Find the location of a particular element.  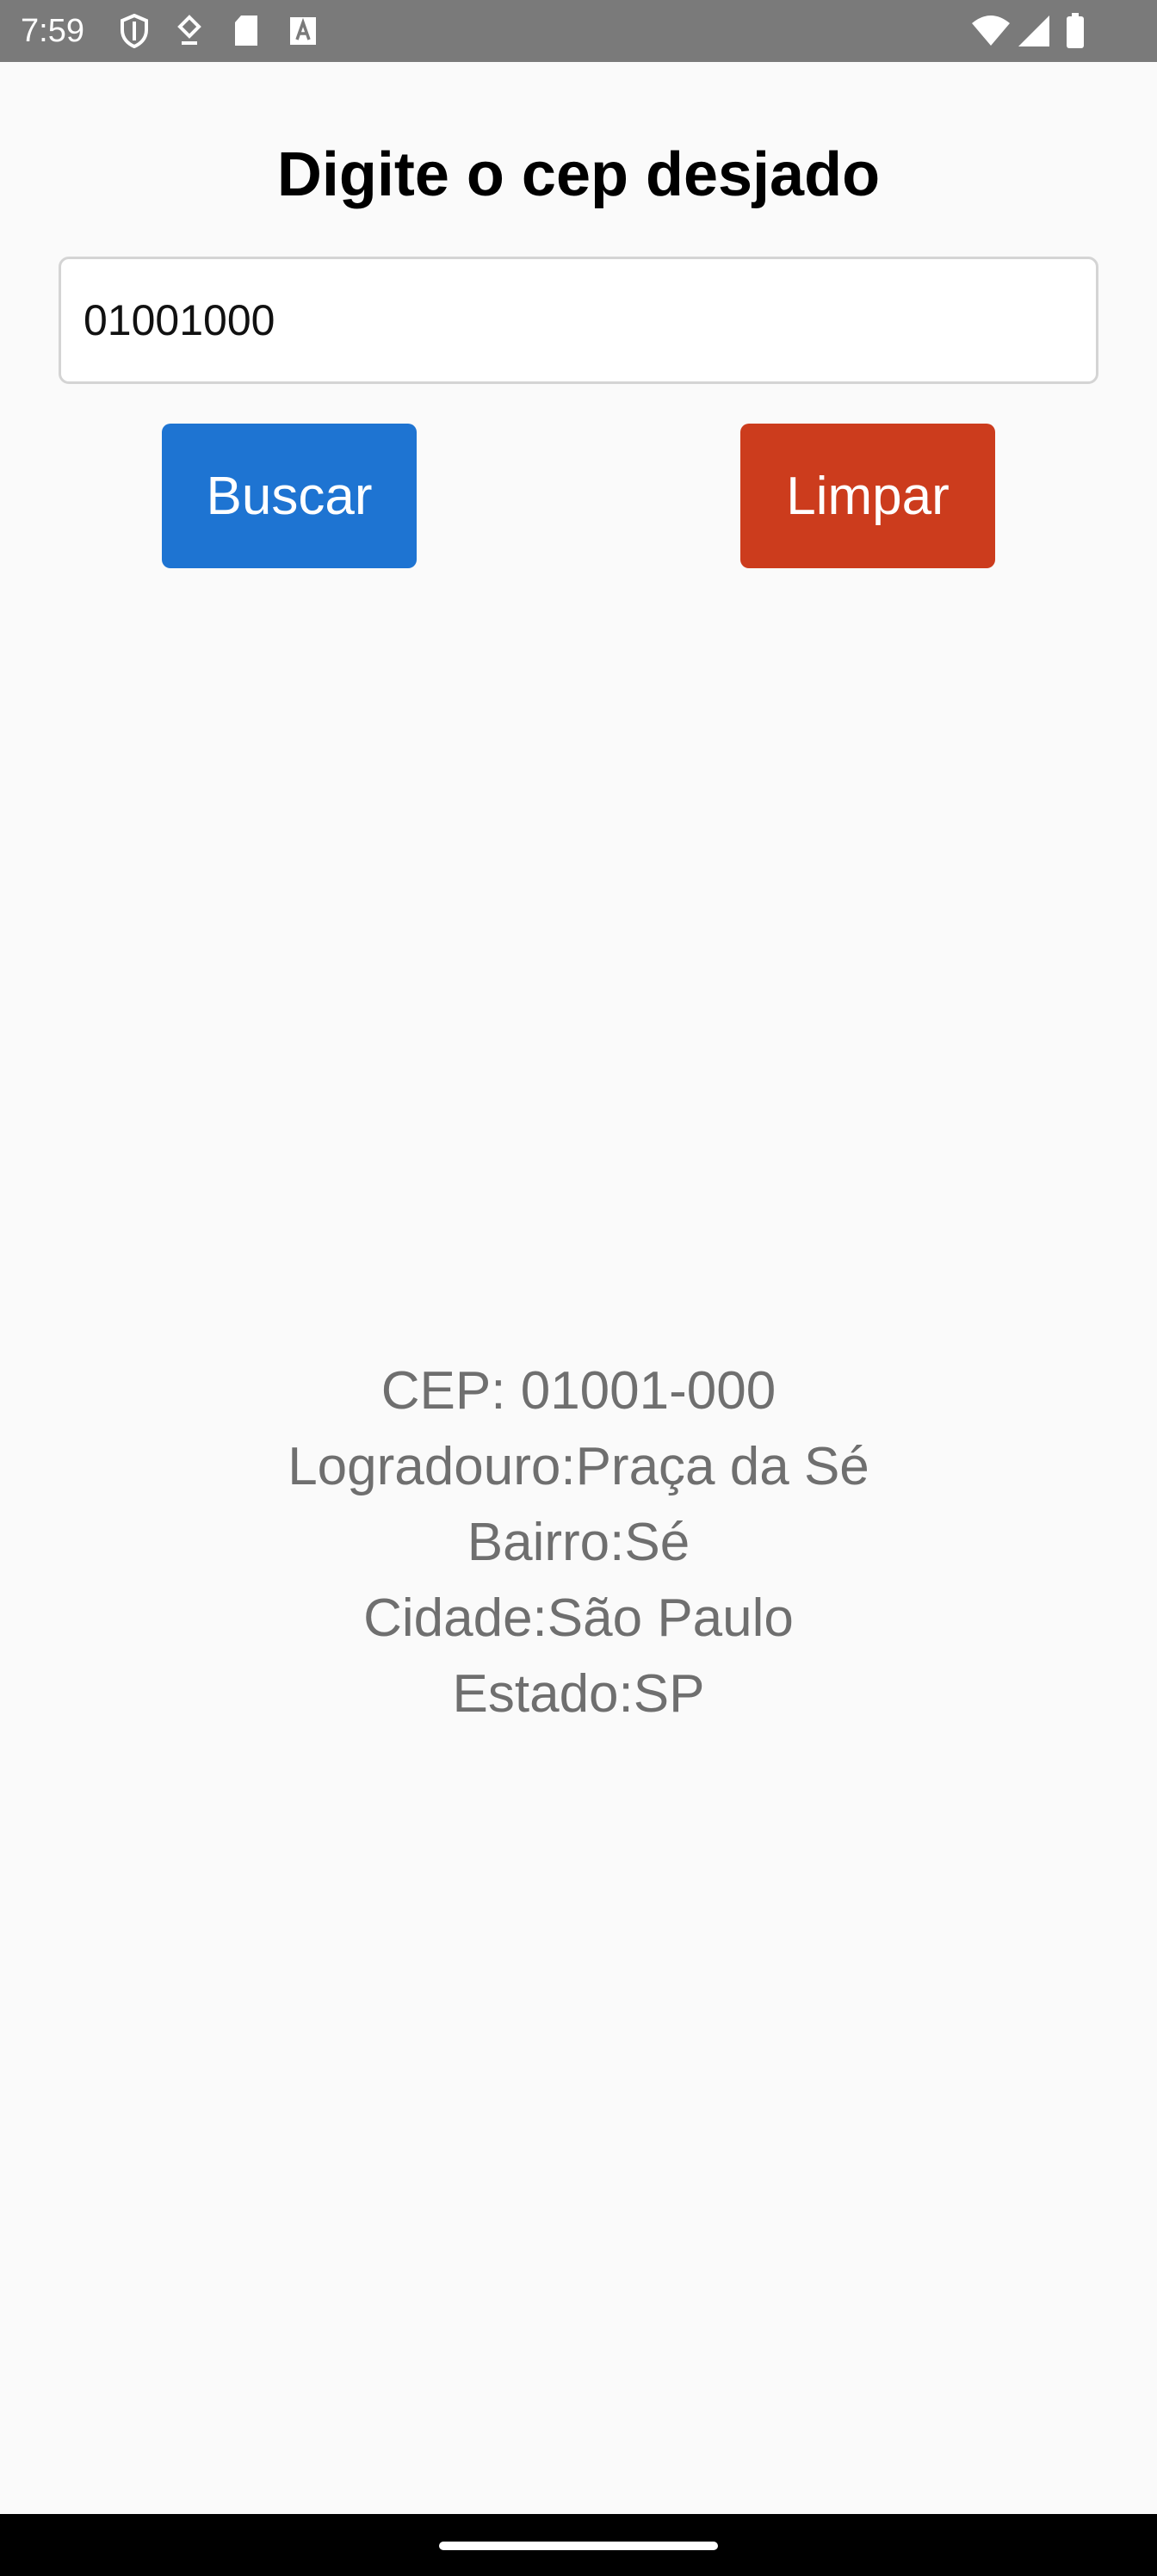

result-cep: CEP: 01001-000 is located at coordinates (579, 1391).